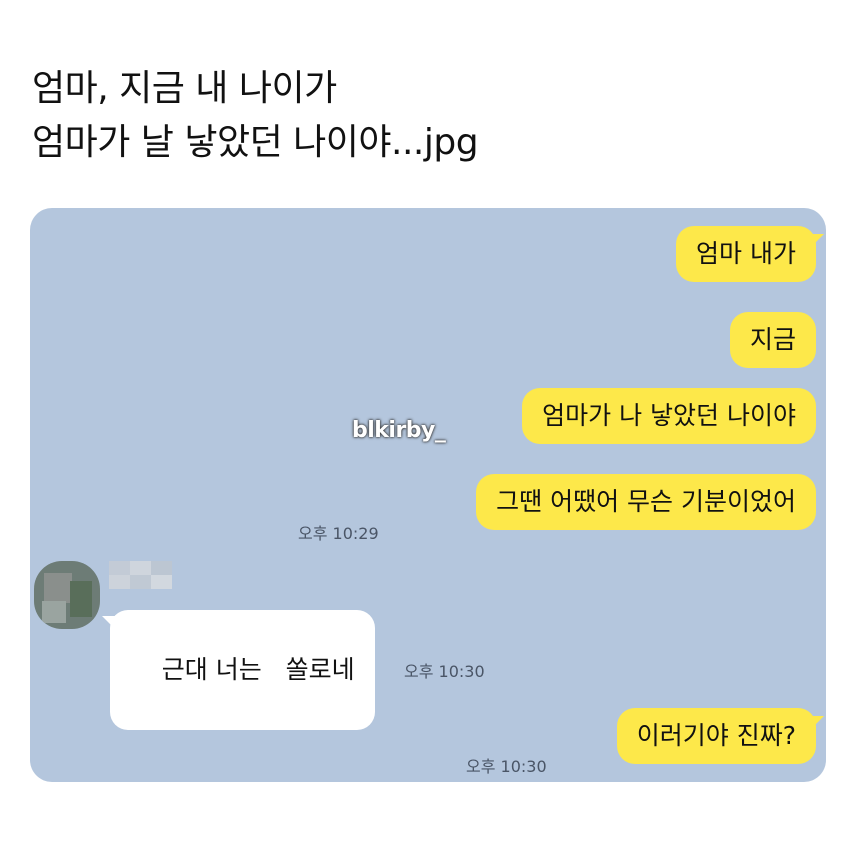 The image size is (854, 854). I want to click on message-text: 이러기야 진짜?, so click(716, 735).